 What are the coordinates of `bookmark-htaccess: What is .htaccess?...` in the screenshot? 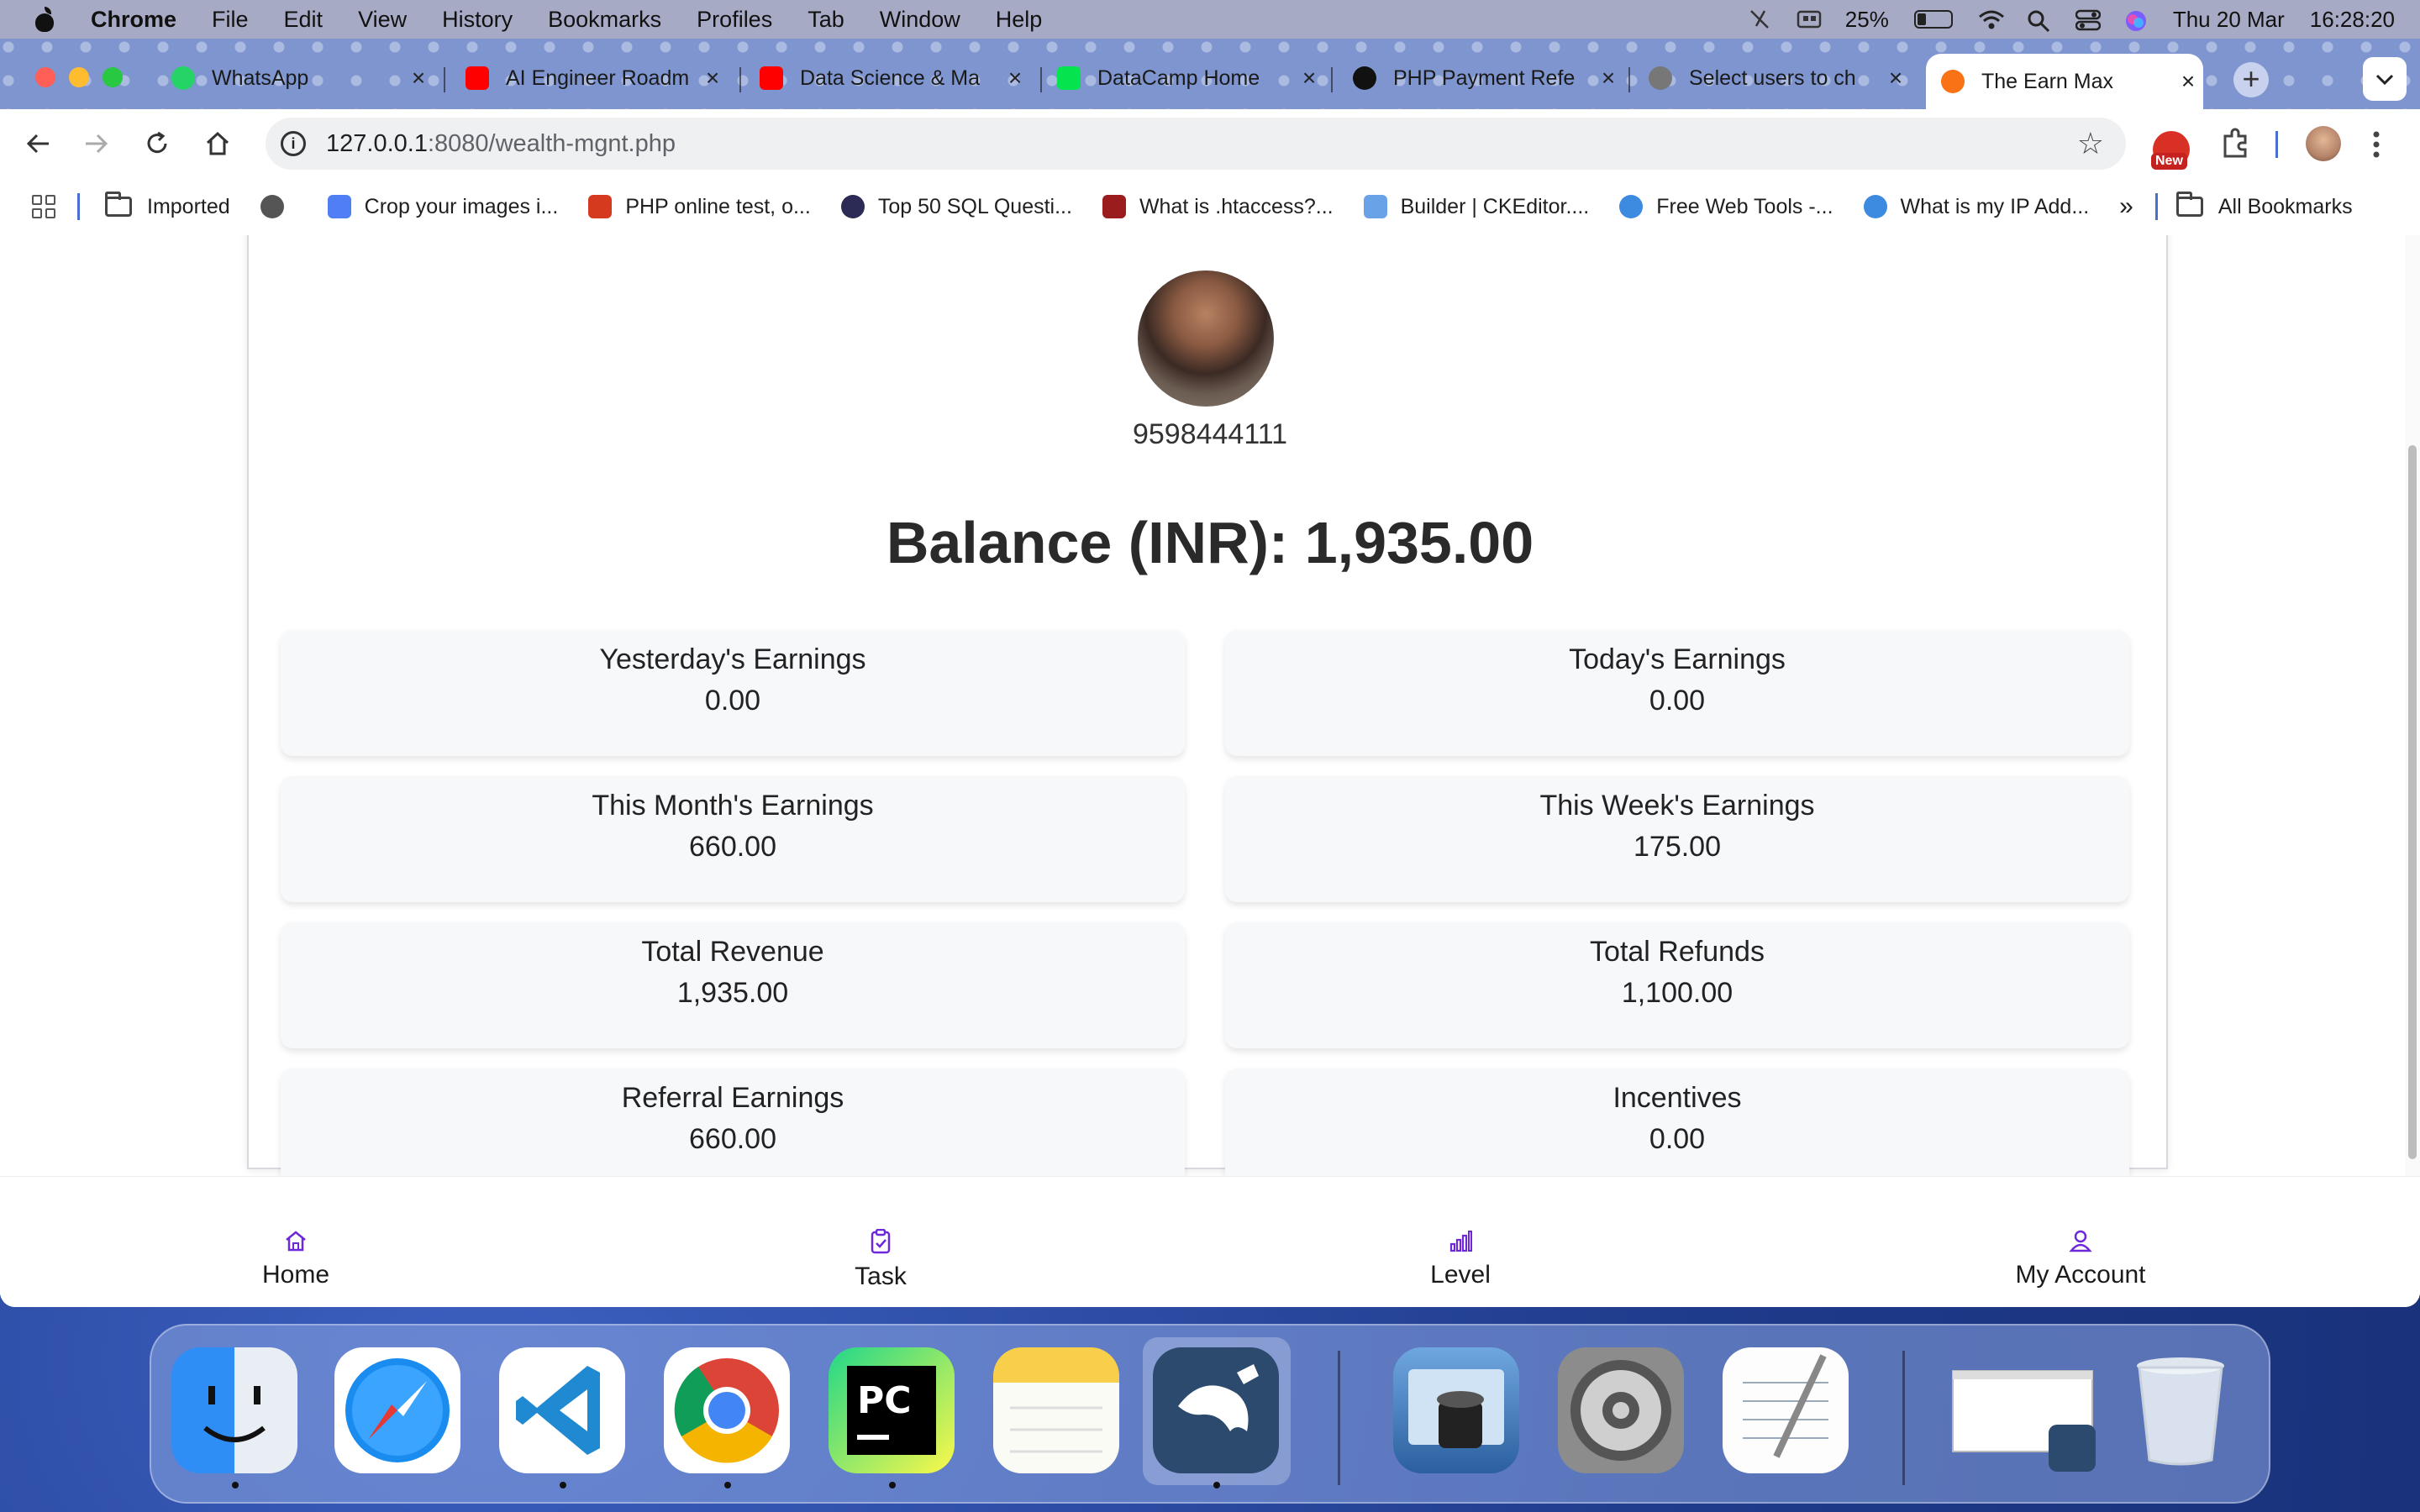 It's located at (1218, 207).